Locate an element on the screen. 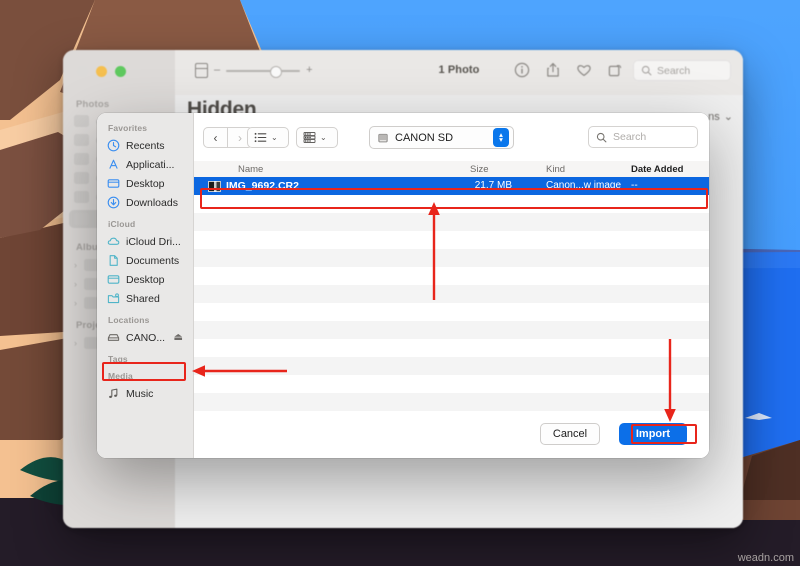 This screenshot has height=566, width=800. file-row-highlight-box is located at coordinates (454, 198).